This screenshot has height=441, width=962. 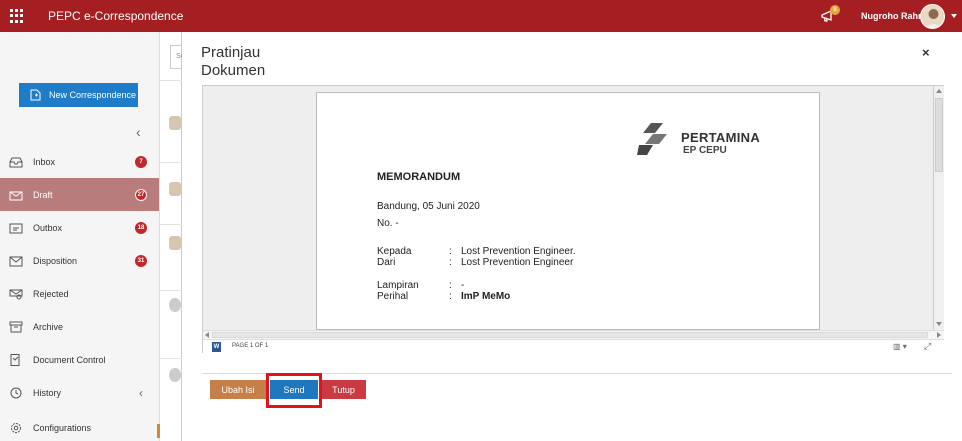 I want to click on company-subname: EP CEPU, so click(x=705, y=150).